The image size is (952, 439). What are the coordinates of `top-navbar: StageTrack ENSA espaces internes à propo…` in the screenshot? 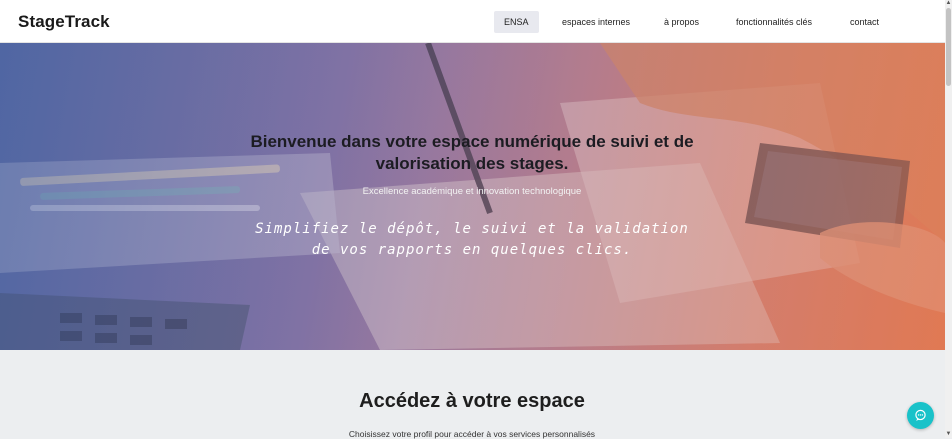 It's located at (472, 21).